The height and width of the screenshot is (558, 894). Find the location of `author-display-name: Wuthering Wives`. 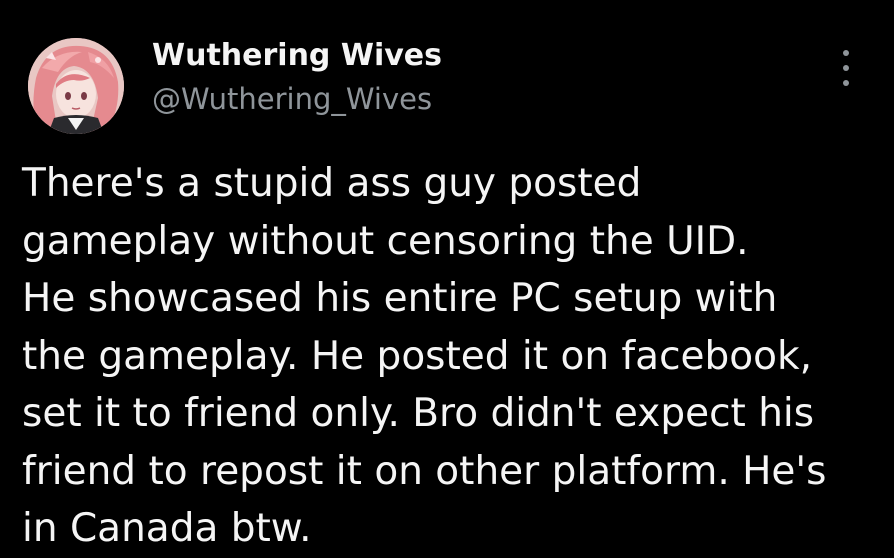

author-display-name: Wuthering Wives is located at coordinates (297, 56).